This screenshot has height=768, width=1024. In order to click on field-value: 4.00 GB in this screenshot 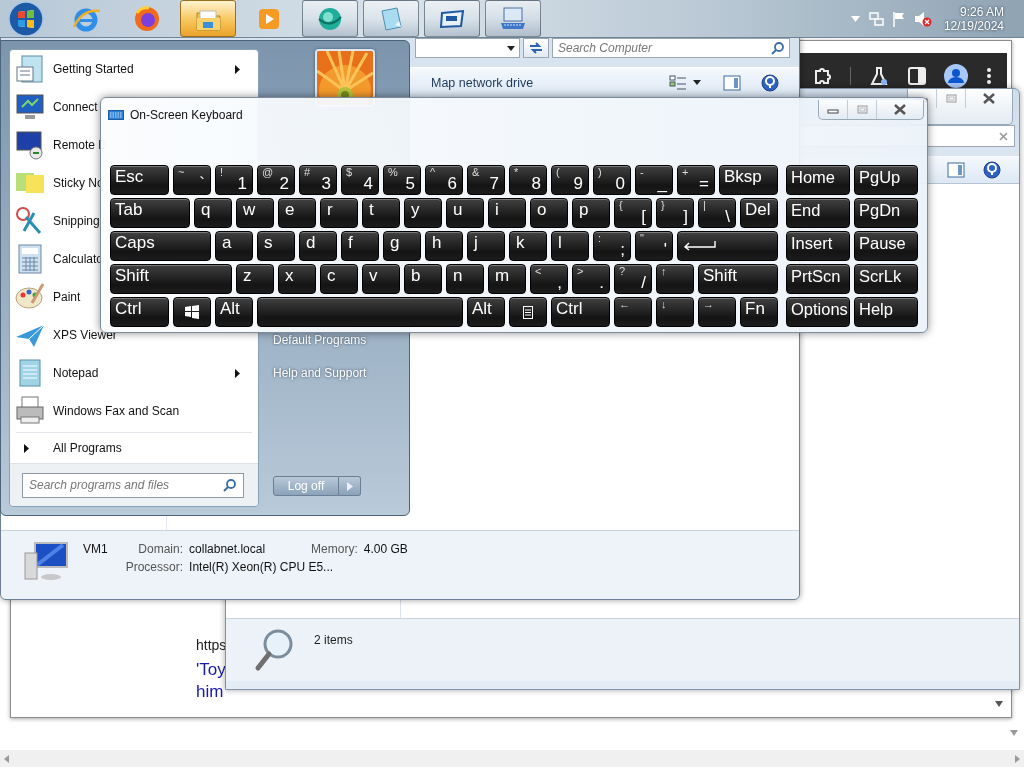, I will do `click(385, 549)`.